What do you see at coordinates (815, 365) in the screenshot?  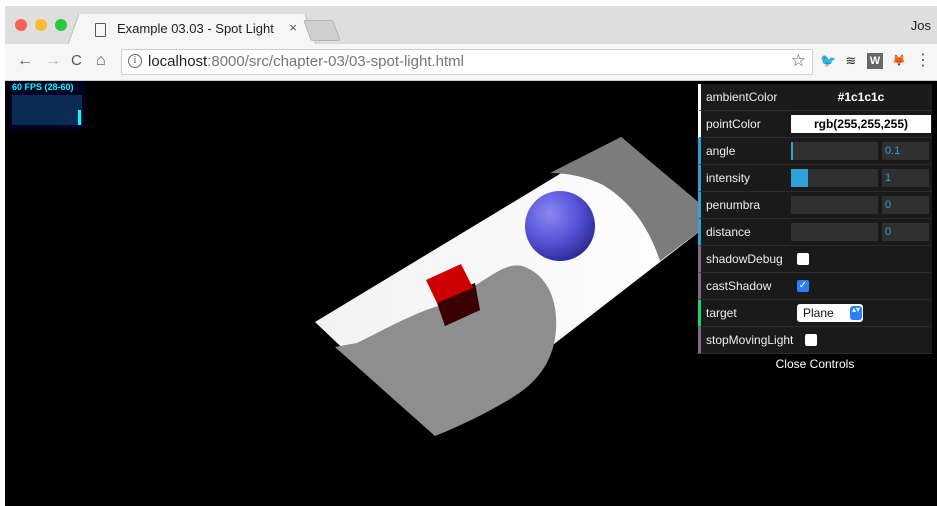 I see `close-controls-button: Close Controls` at bounding box center [815, 365].